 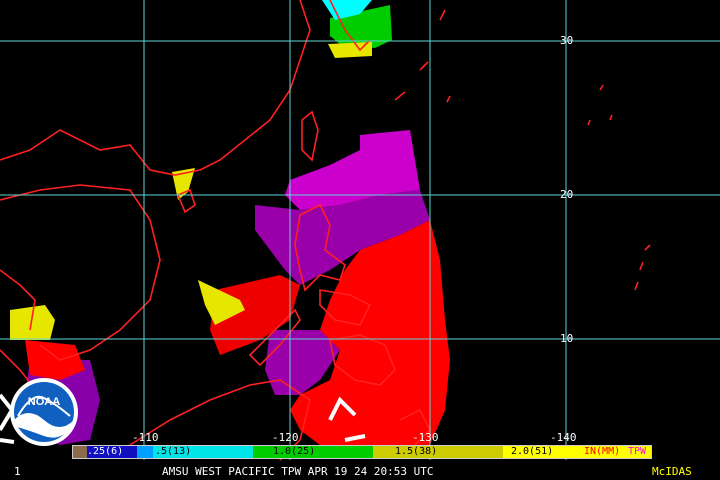 I want to click on latitude-label-20: 20, so click(x=567, y=194).